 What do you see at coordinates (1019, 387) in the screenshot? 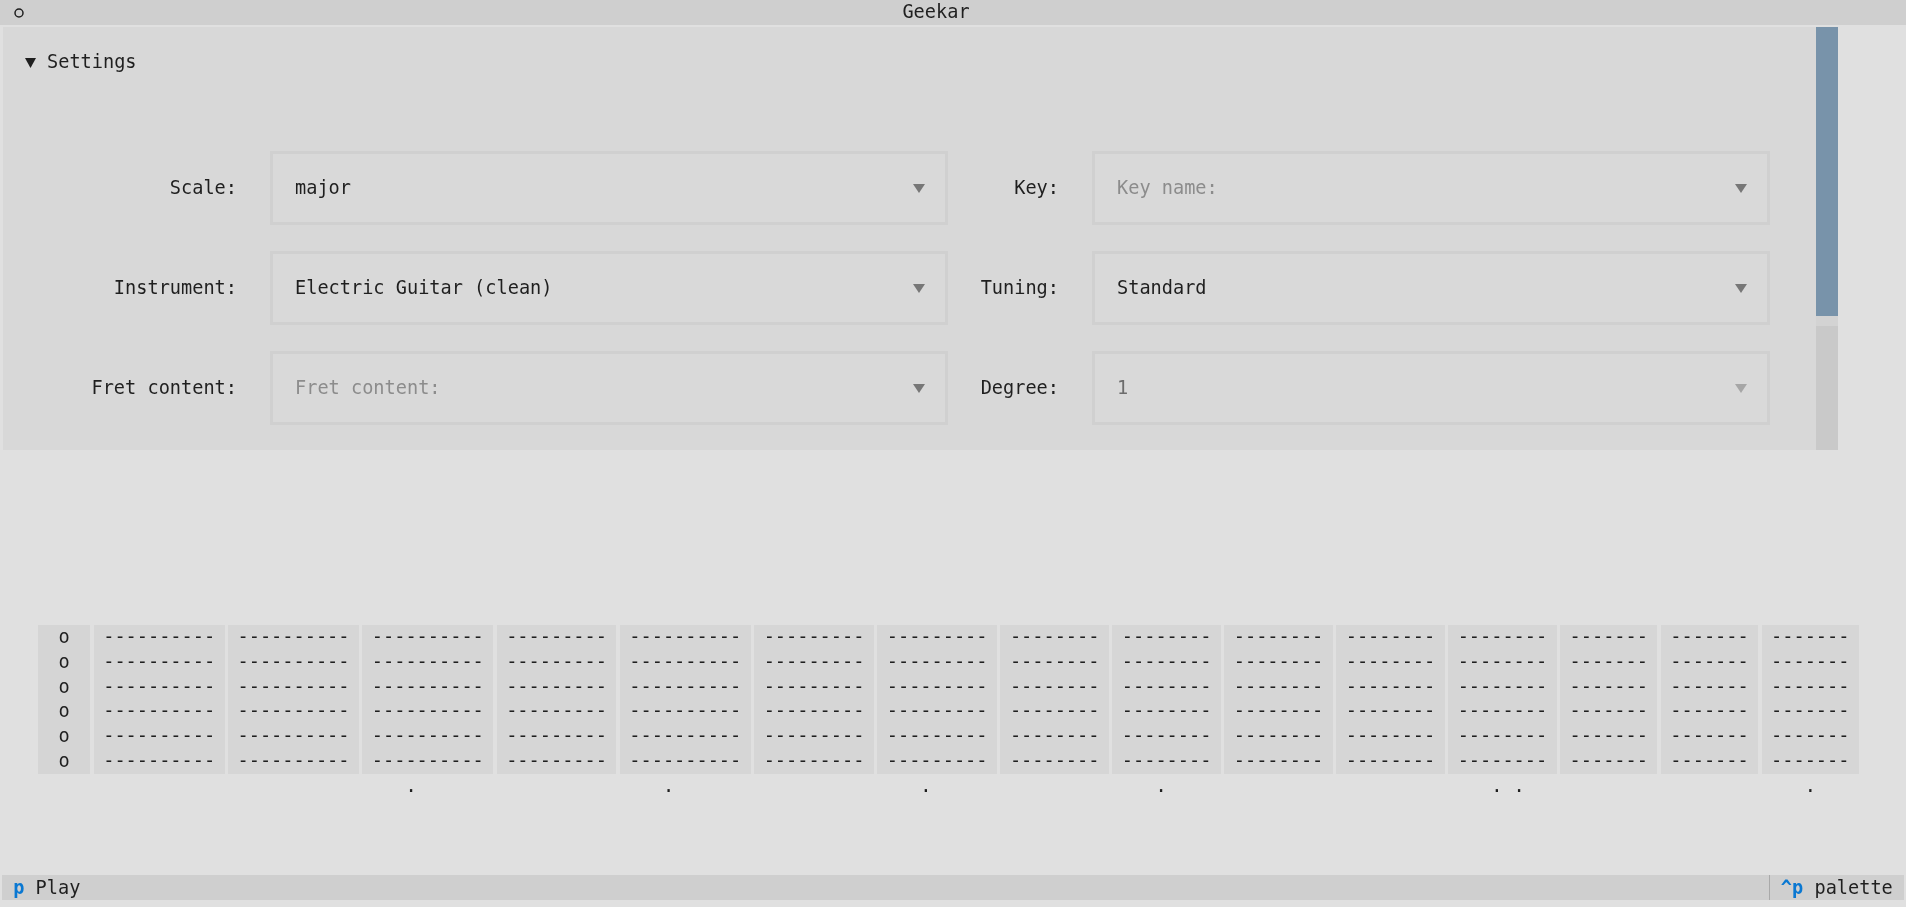
I see `field-label: Degree:` at bounding box center [1019, 387].